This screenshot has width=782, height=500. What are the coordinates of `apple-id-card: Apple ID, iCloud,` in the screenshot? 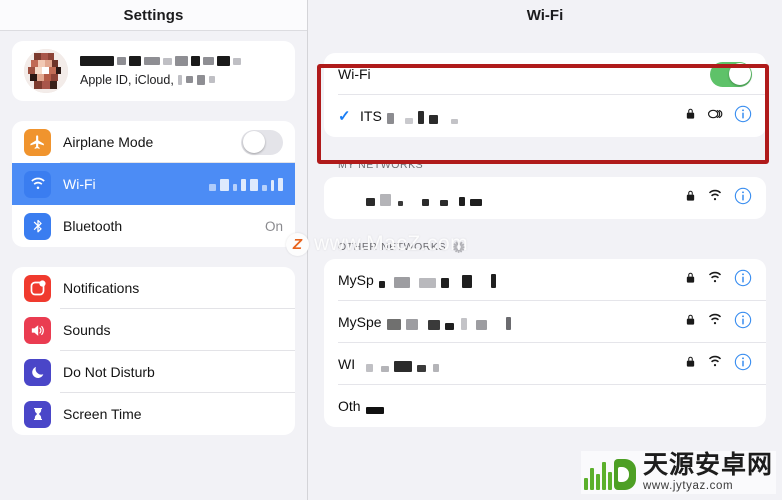 It's located at (153, 71).